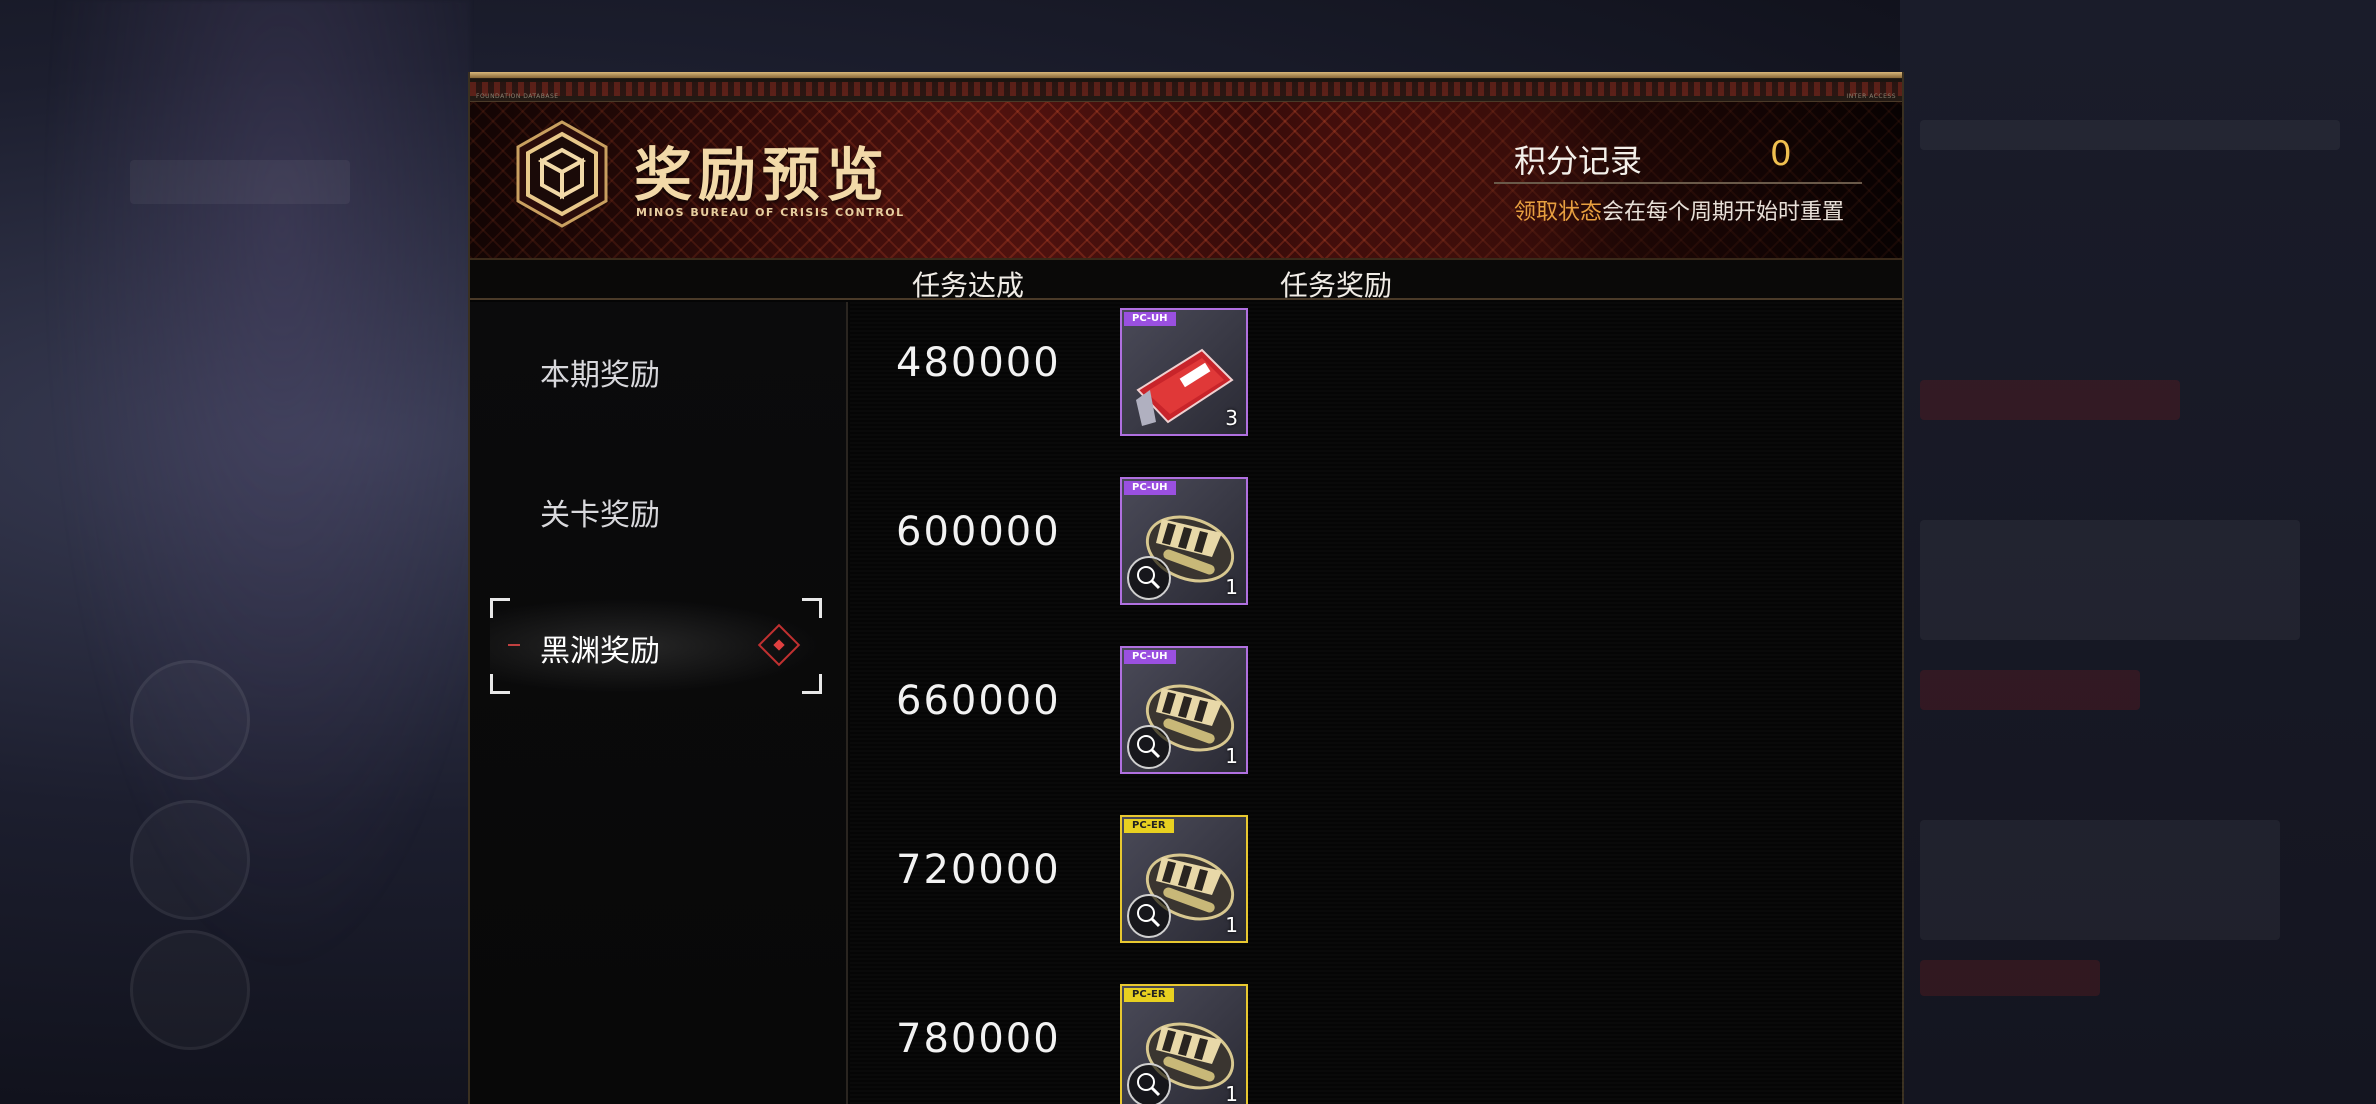 This screenshot has height=1104, width=2376. I want to click on reward-row: 720000 PC-ER 1 领取, so click(1377, 893).